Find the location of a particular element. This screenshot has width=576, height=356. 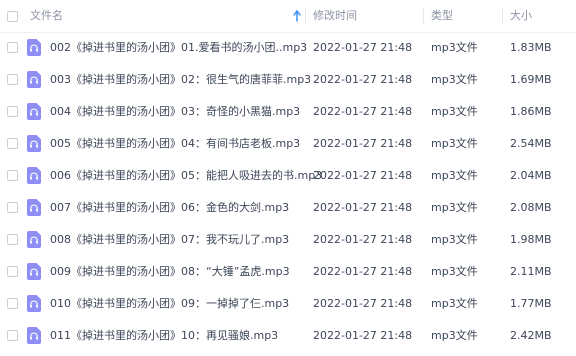

file-size: 1.83MB is located at coordinates (531, 47).